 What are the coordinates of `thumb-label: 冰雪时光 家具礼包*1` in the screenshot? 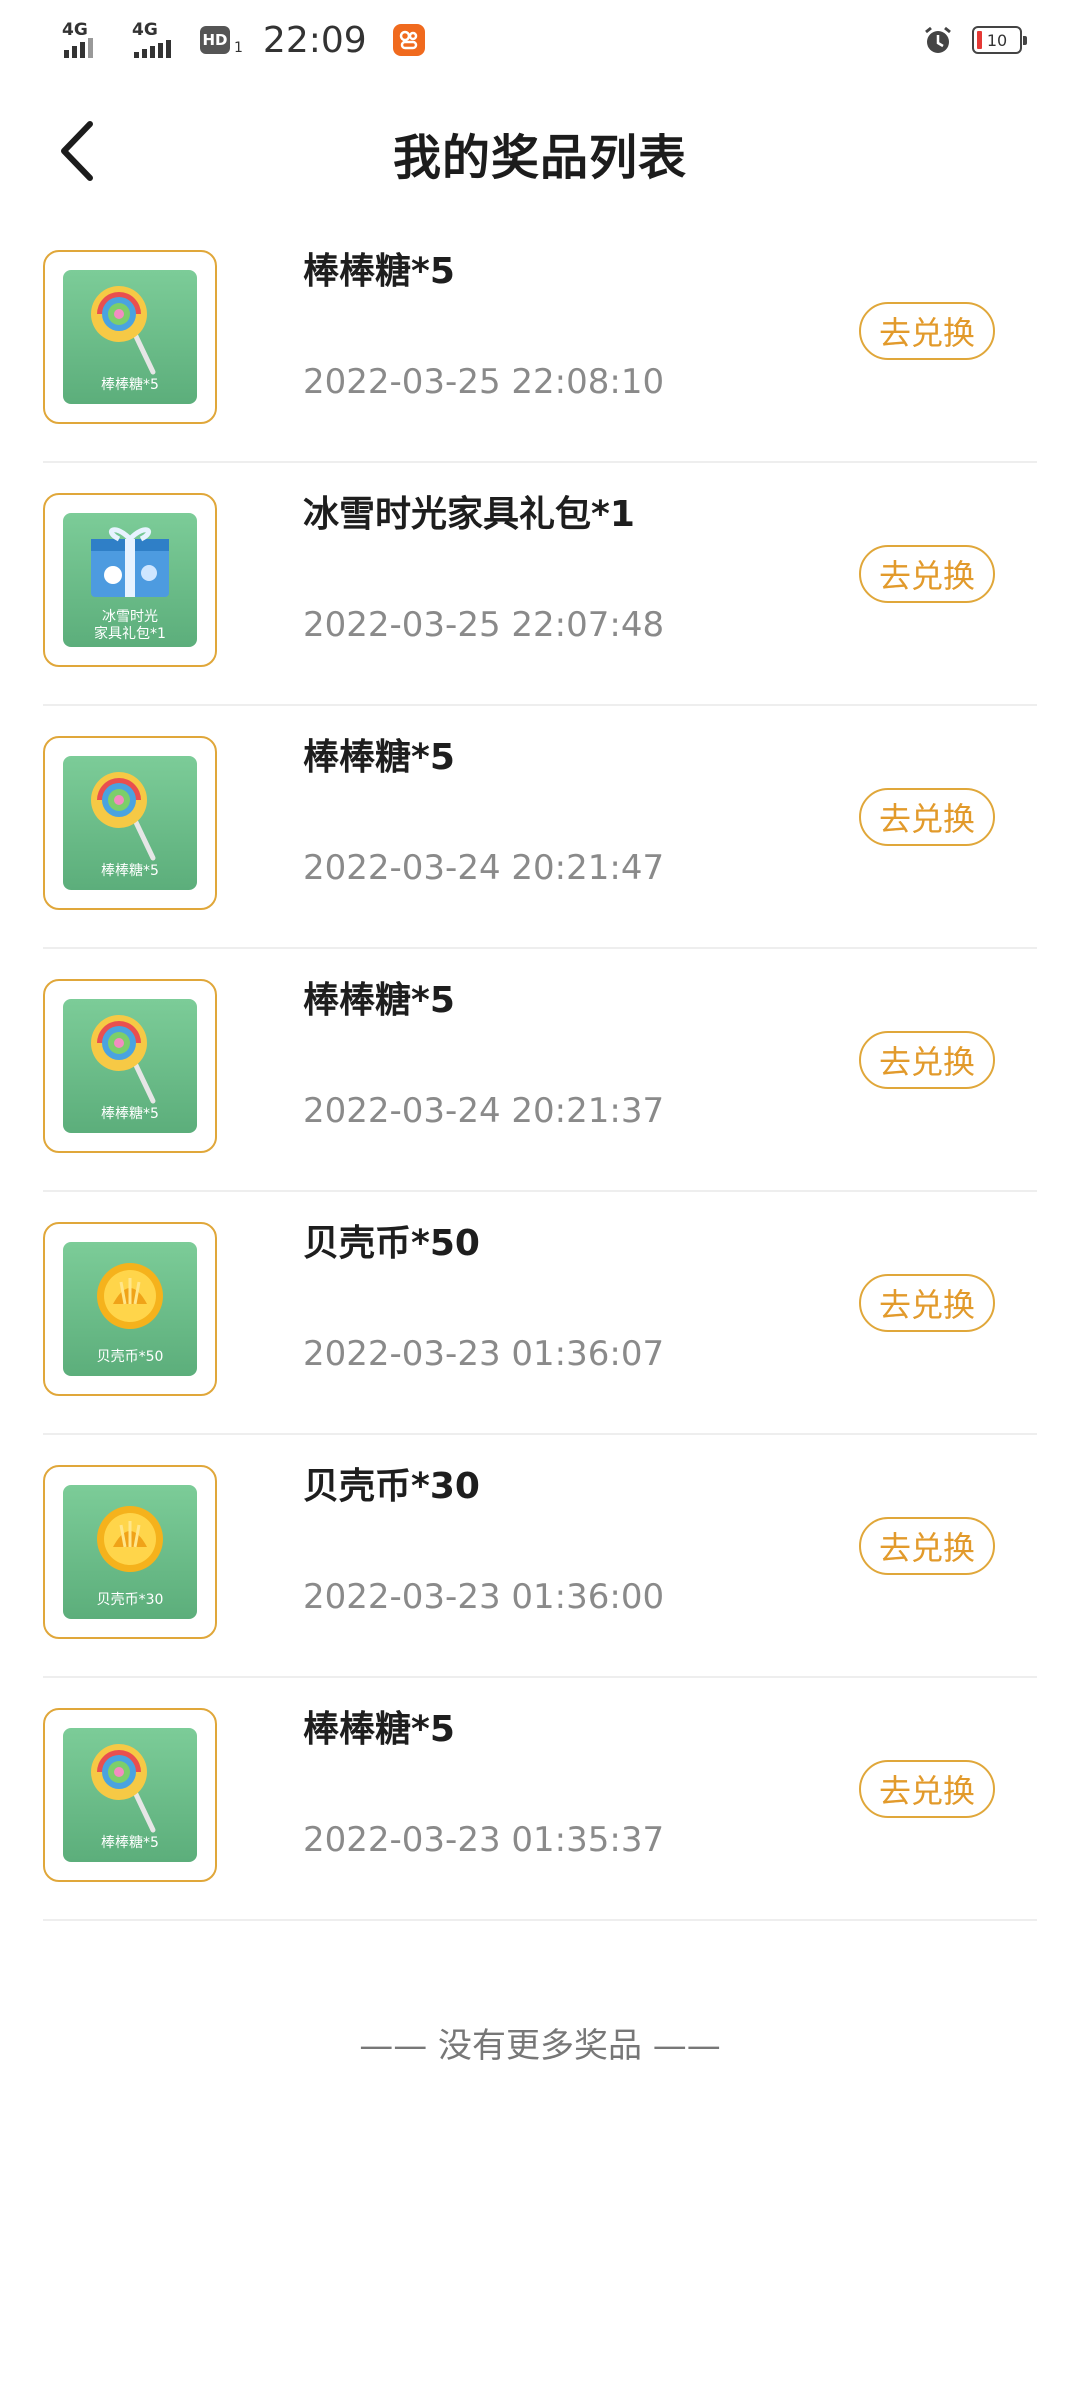 It's located at (130, 626).